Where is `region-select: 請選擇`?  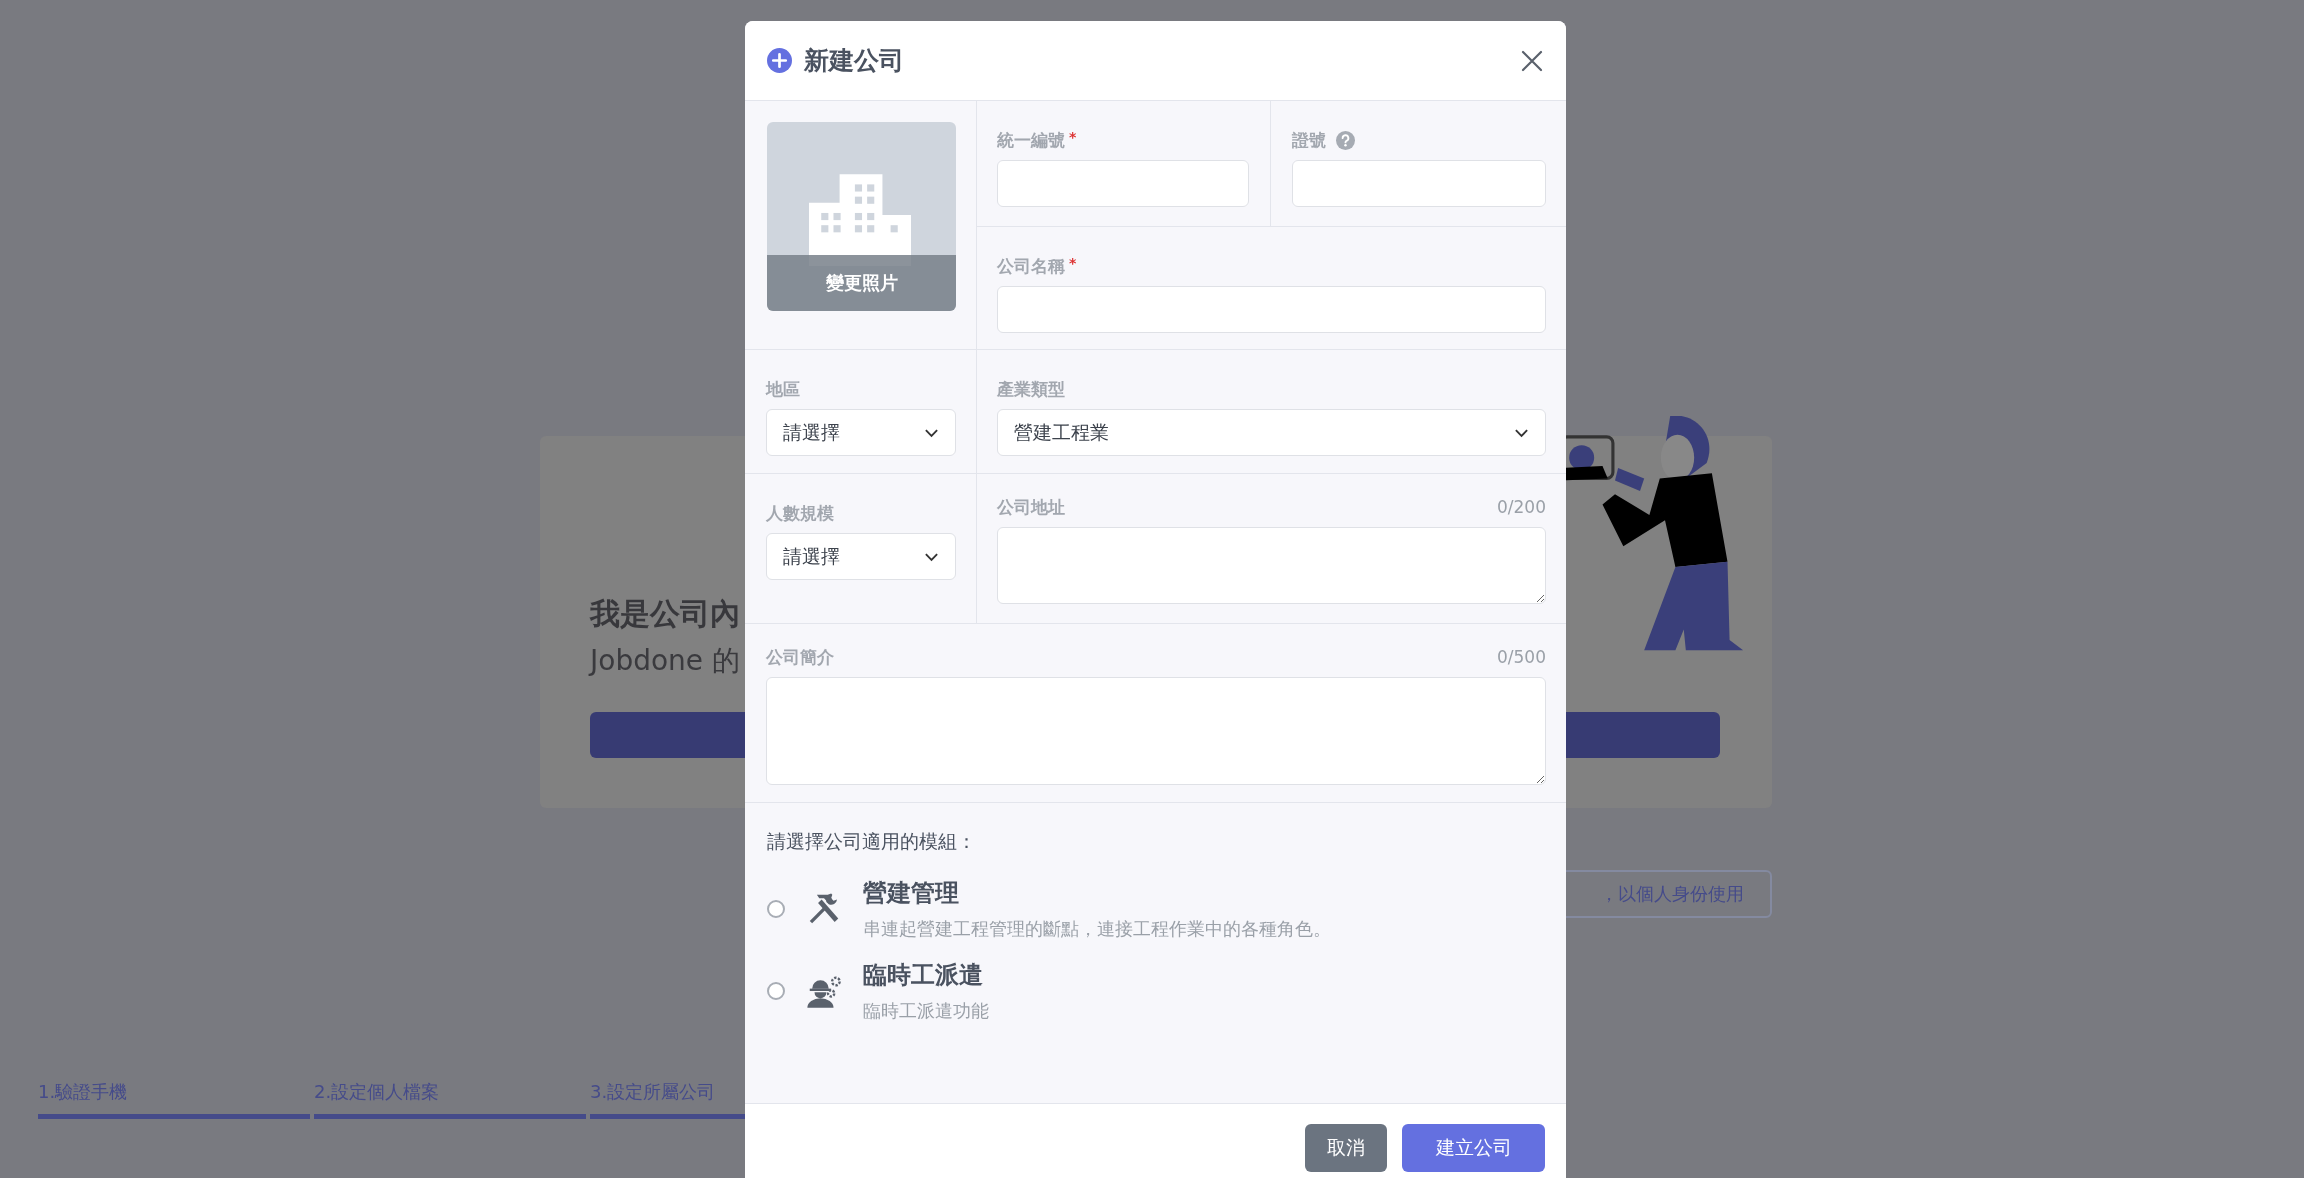 region-select: 請選擇 is located at coordinates (861, 432).